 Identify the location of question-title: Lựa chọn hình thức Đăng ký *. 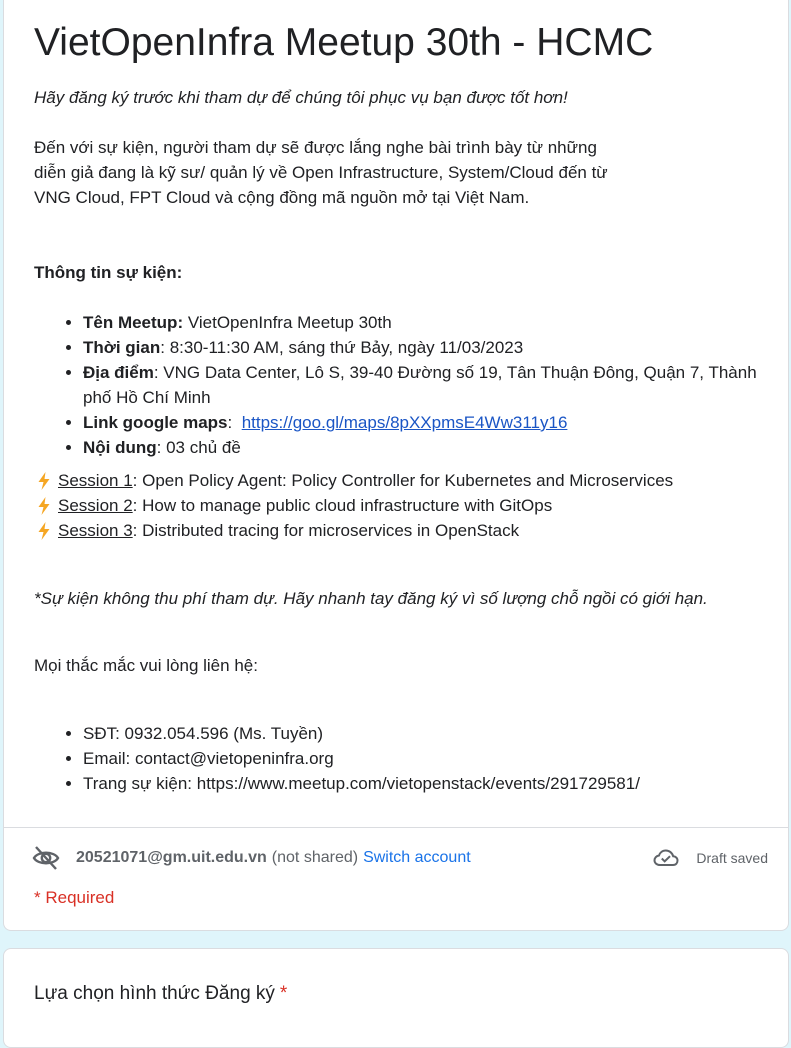
(160, 994).